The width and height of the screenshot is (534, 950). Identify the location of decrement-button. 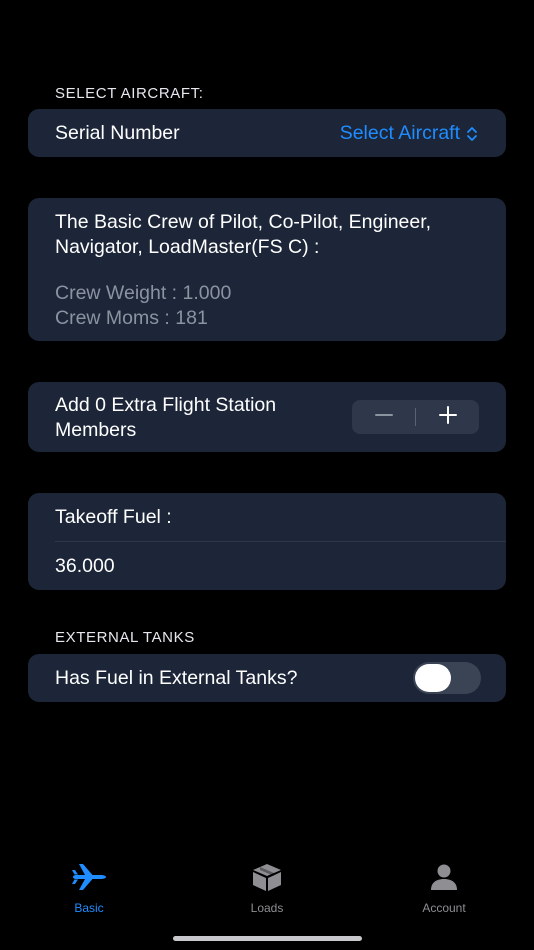
(383, 417).